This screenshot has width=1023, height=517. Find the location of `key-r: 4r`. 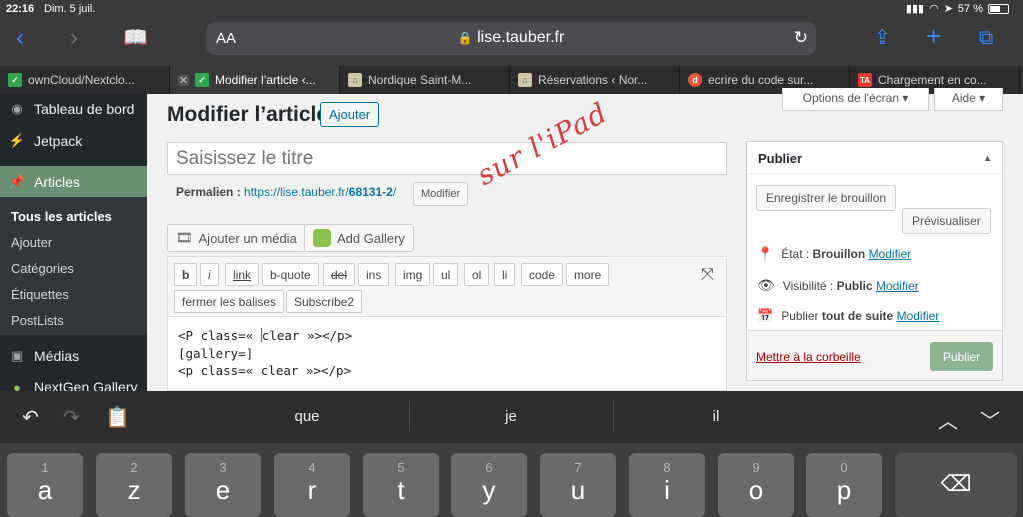

key-r: 4r is located at coordinates (312, 485).